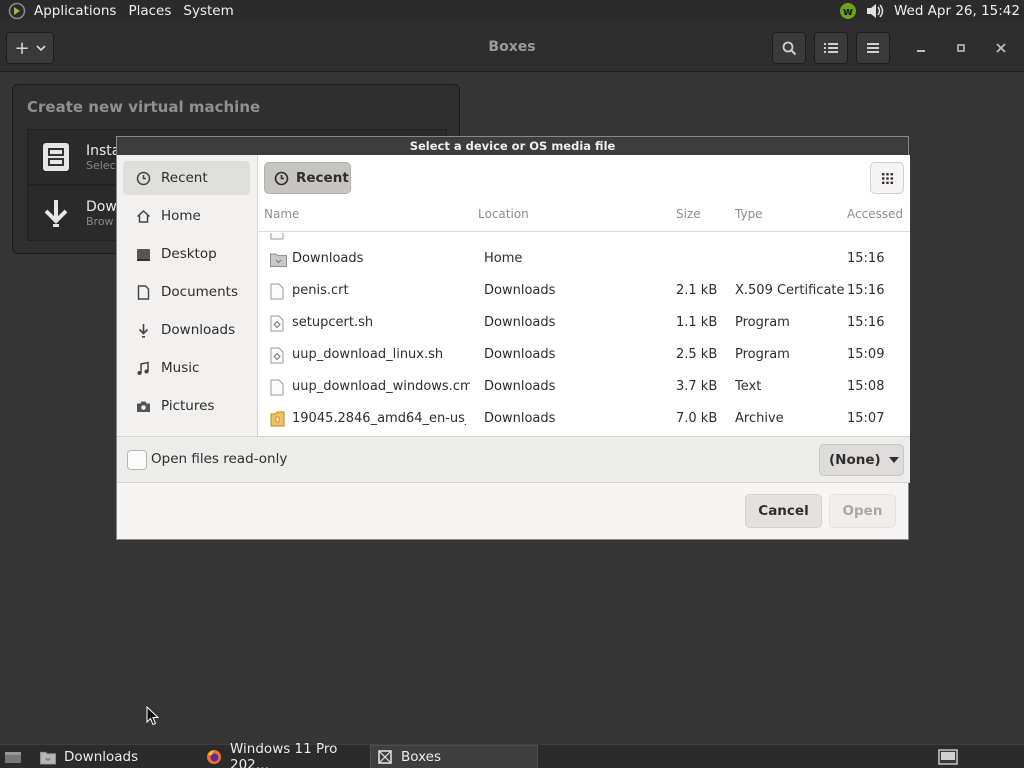 Image resolution: width=1024 pixels, height=768 pixels. I want to click on list-view-button, so click(831, 48).